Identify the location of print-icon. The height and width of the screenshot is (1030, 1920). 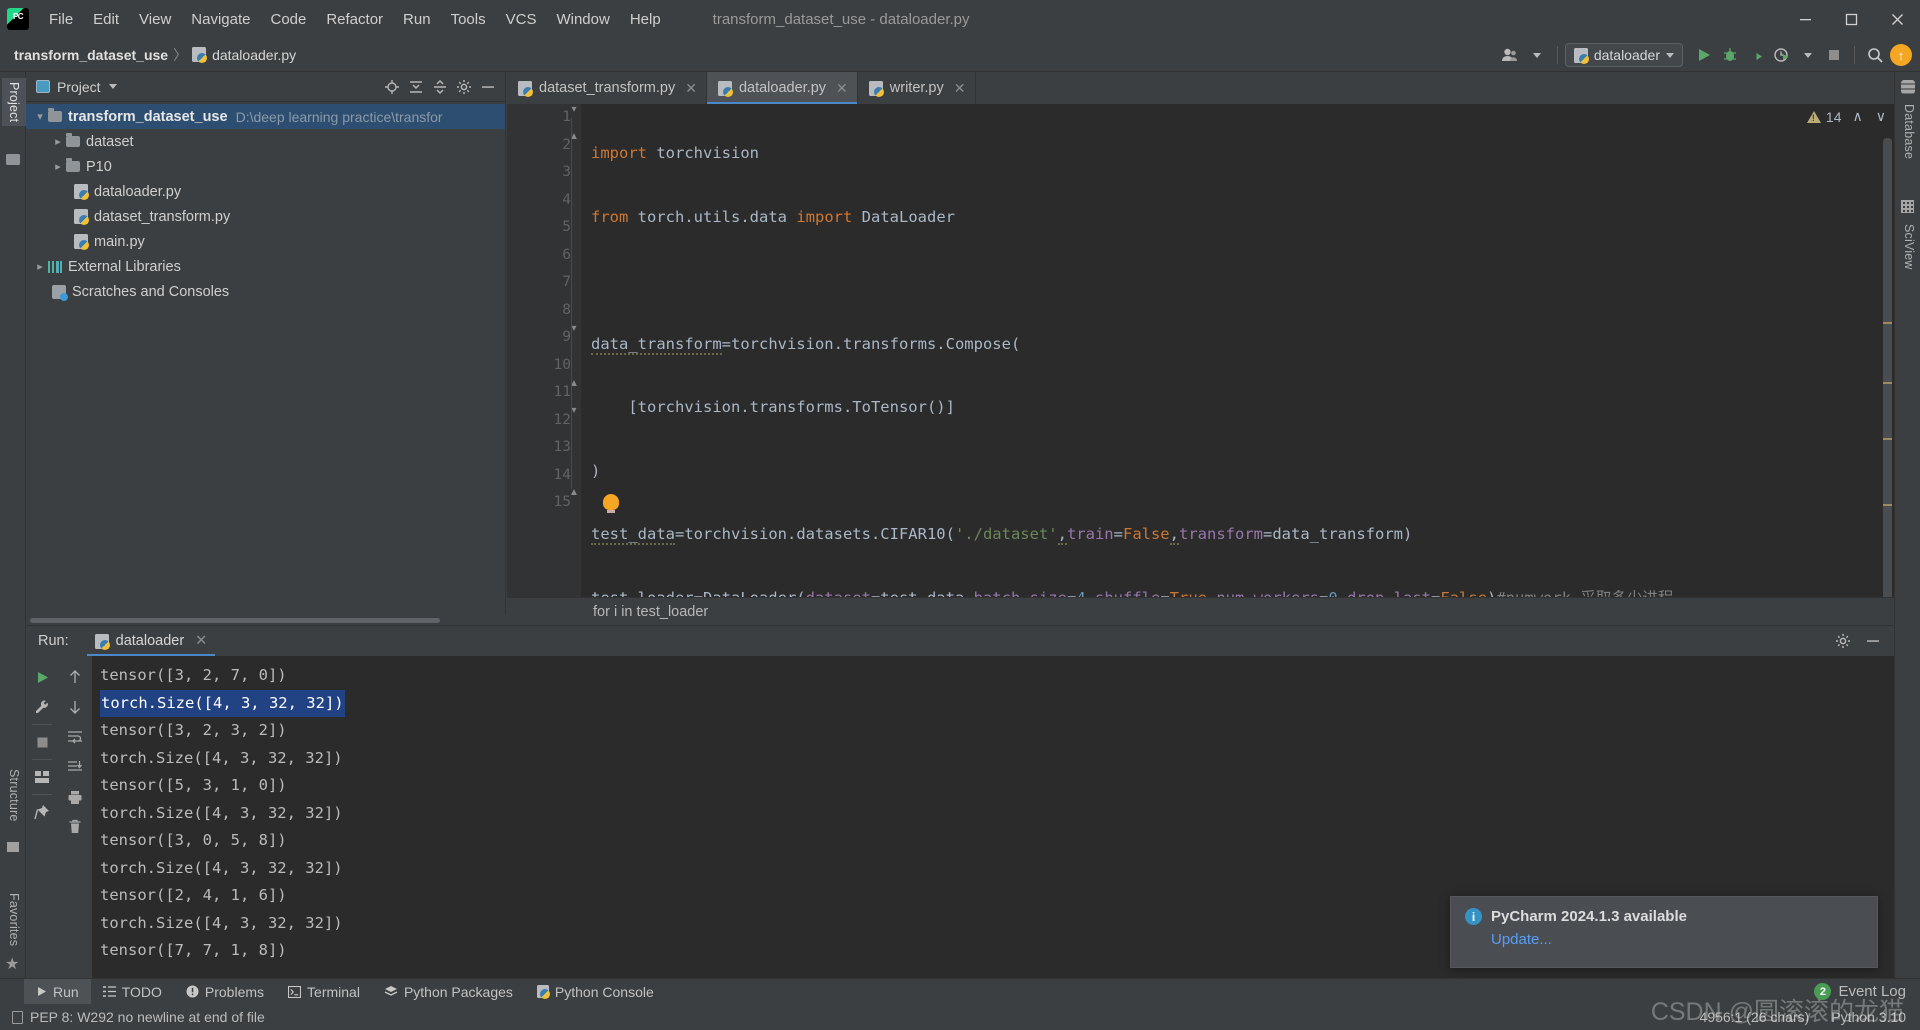
(75, 797).